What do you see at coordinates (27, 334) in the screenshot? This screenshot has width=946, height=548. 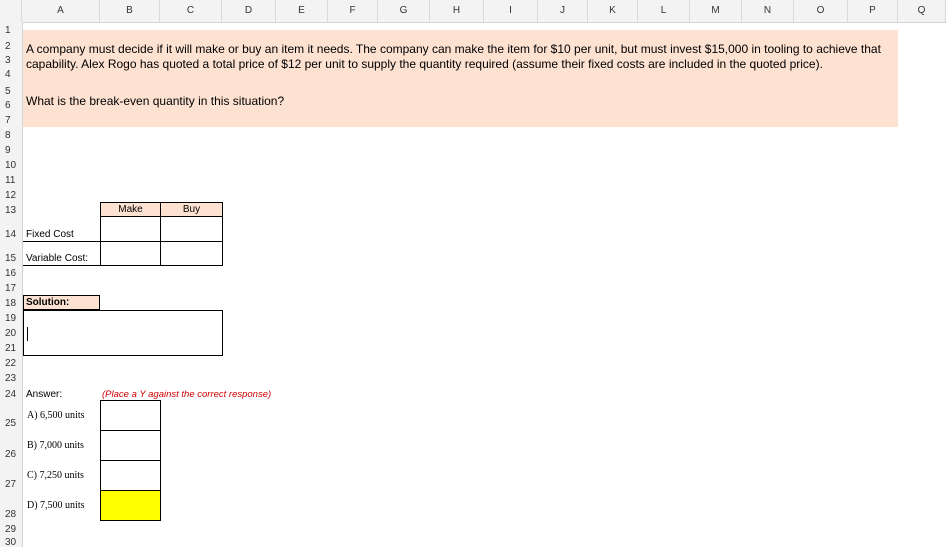 I see `text-cursor` at bounding box center [27, 334].